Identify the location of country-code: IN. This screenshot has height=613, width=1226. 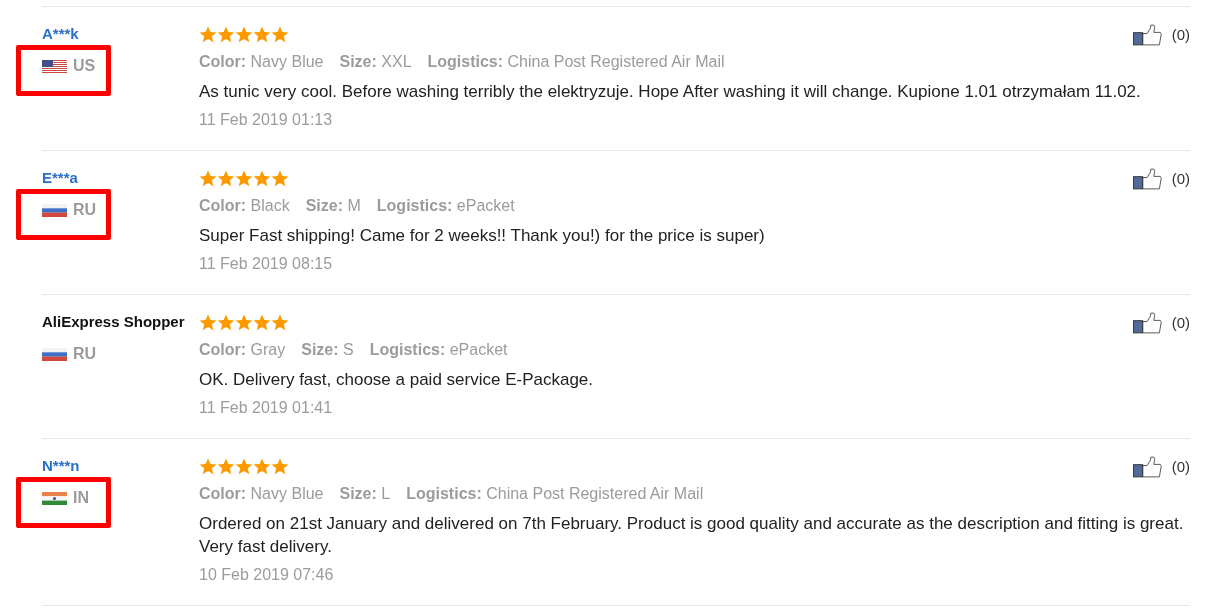
(81, 498).